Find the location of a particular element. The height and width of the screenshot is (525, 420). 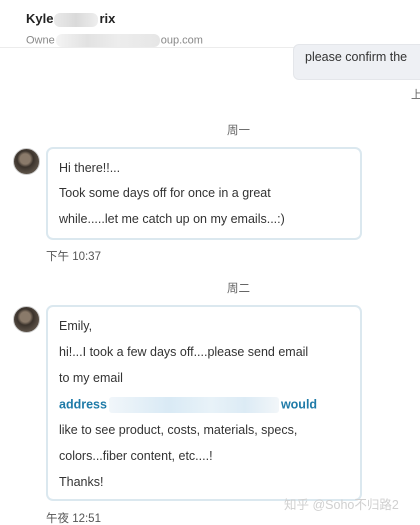

contact-name: Kyle rix is located at coordinates (70, 19).